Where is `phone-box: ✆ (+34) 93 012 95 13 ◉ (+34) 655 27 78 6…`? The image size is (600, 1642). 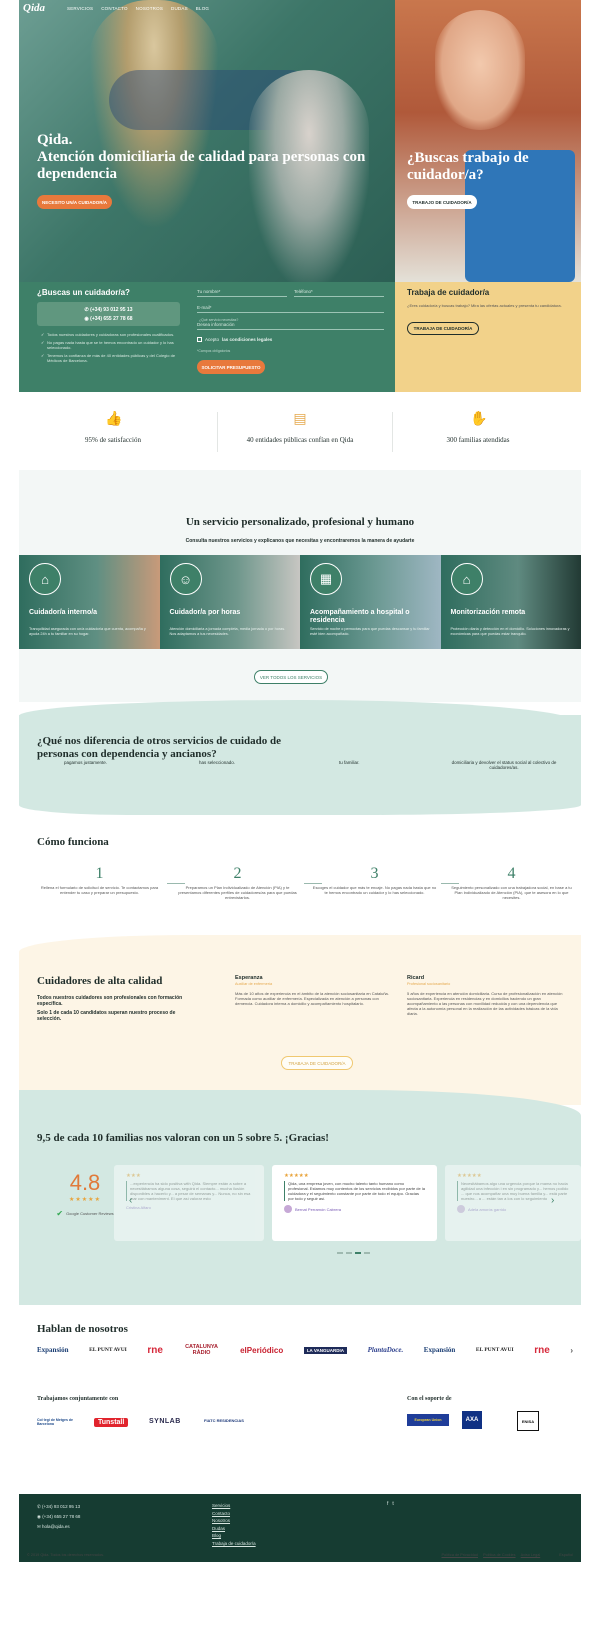
phone-box: ✆ (+34) 93 012 95 13 ◉ (+34) 655 27 78 6… is located at coordinates (108, 314).